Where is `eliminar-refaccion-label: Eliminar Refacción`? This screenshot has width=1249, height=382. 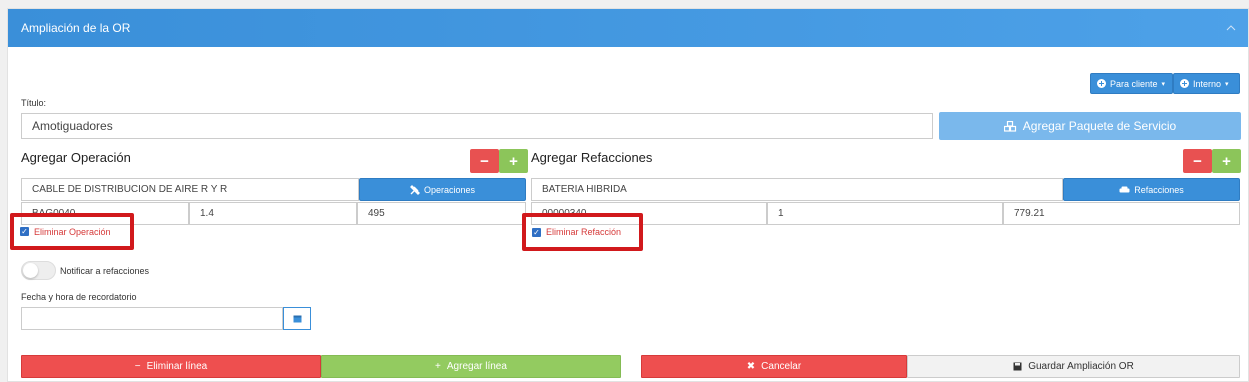 eliminar-refaccion-label: Eliminar Refacción is located at coordinates (584, 232).